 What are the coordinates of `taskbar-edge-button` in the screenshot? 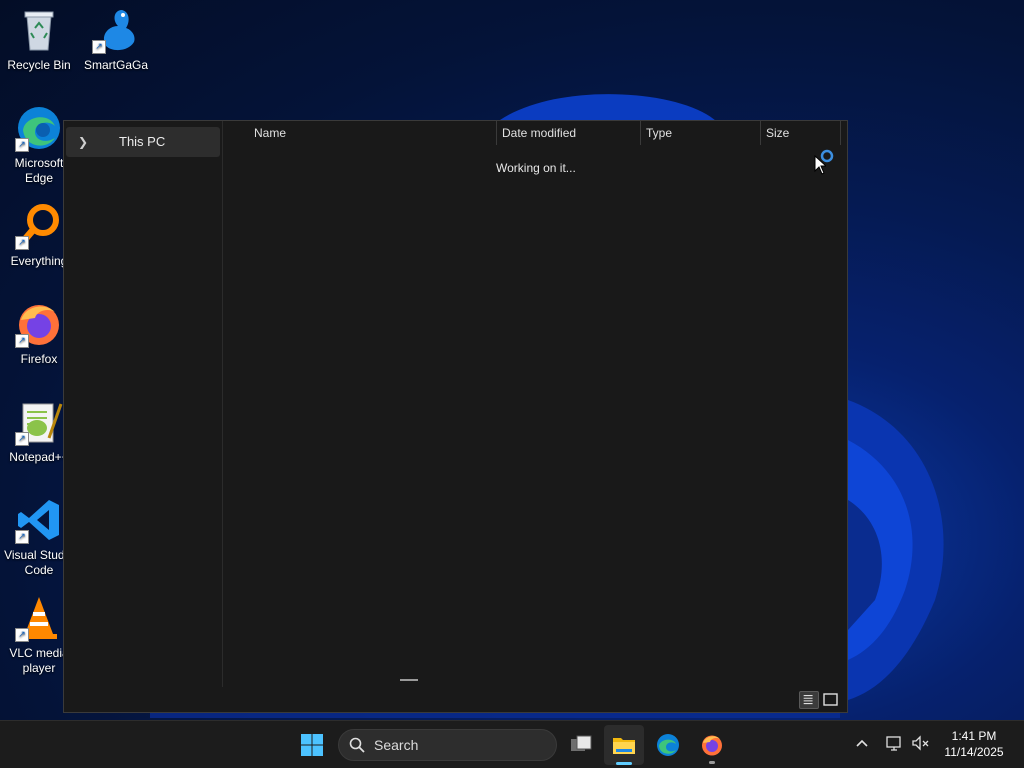 It's located at (668, 745).